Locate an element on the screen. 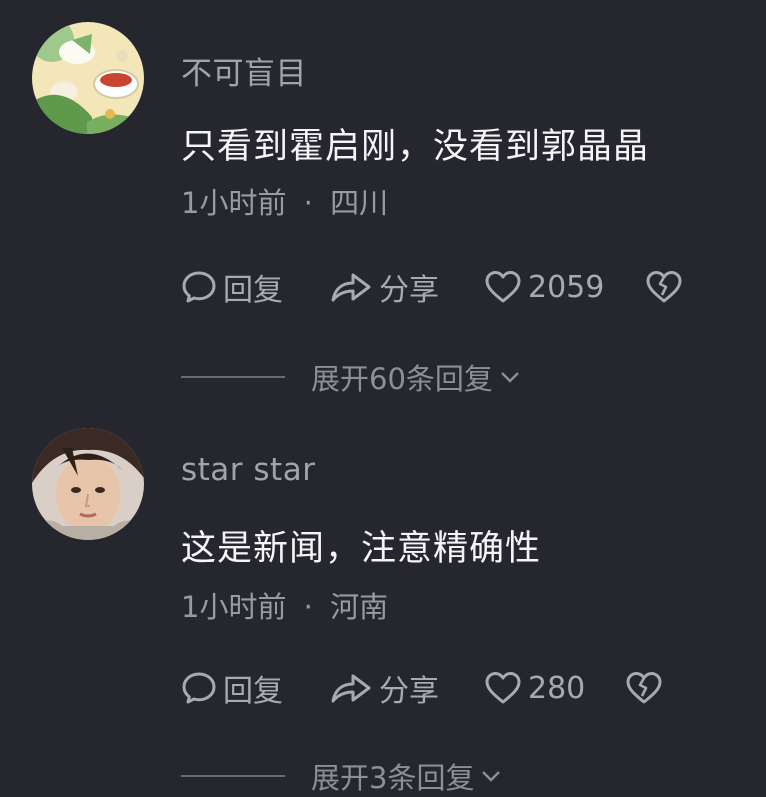 This screenshot has width=766, height=797. username: star star is located at coordinates (248, 470).